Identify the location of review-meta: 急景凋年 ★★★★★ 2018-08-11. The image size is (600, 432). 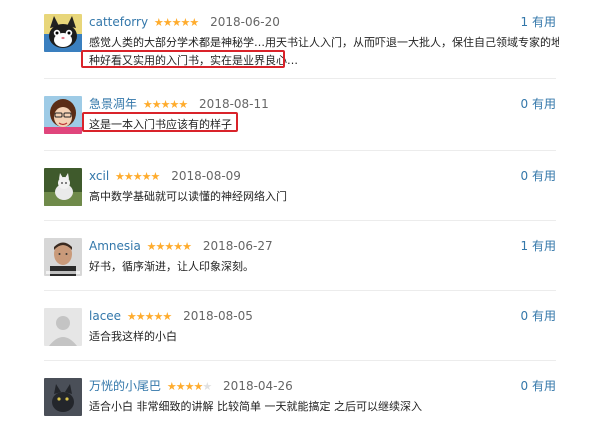
(179, 104).